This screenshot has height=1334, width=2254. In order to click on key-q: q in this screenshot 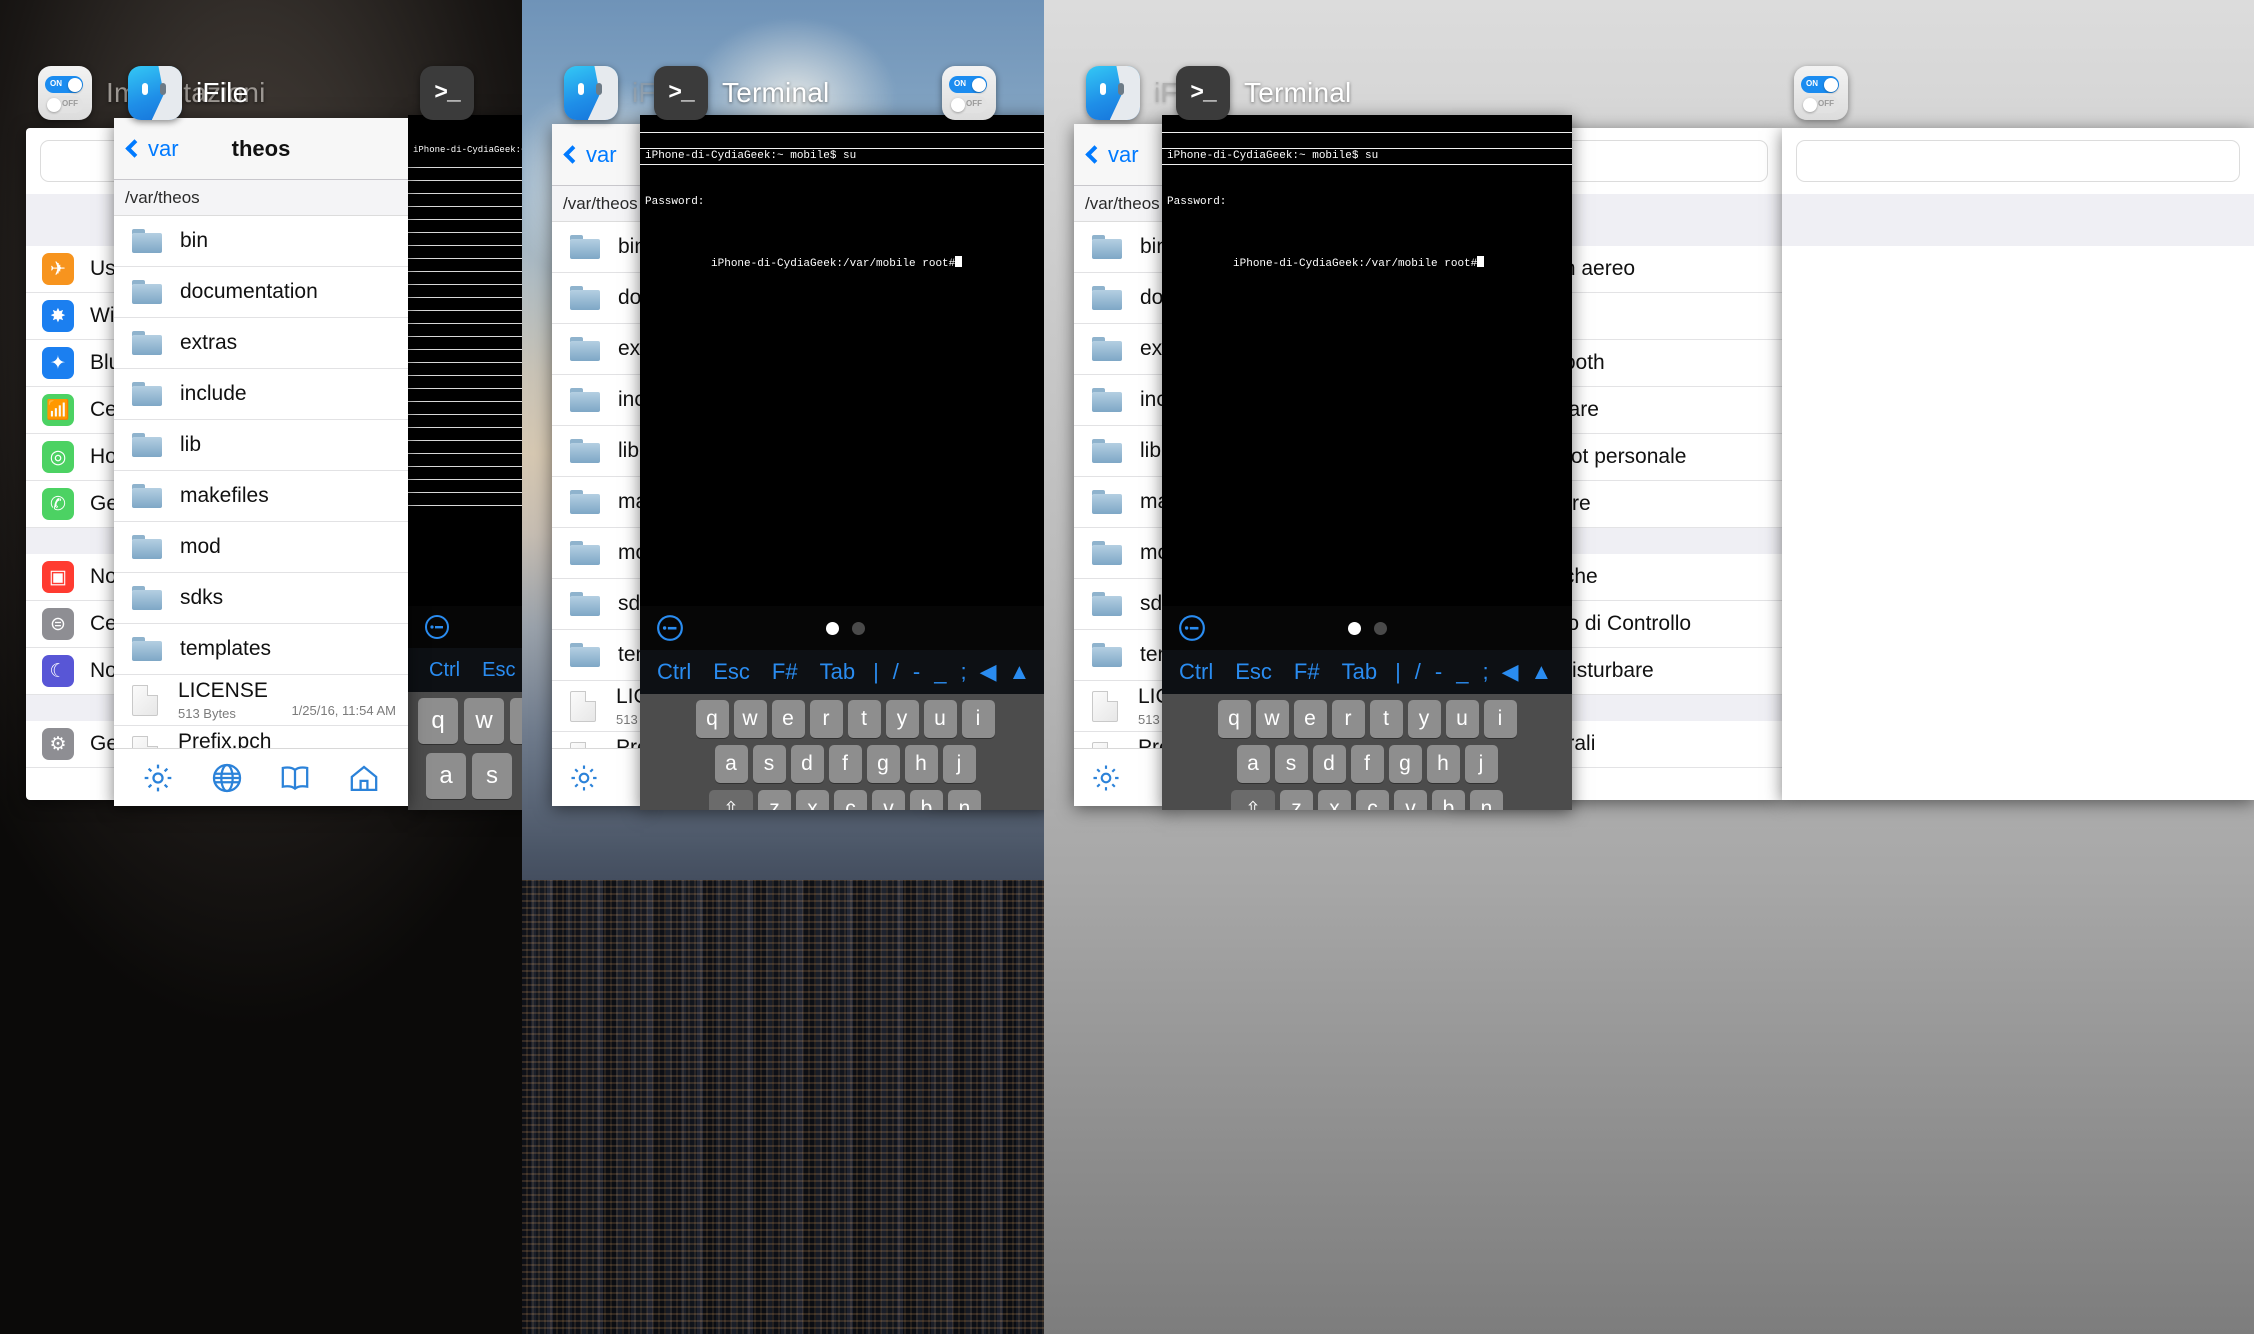, I will do `click(1234, 719)`.